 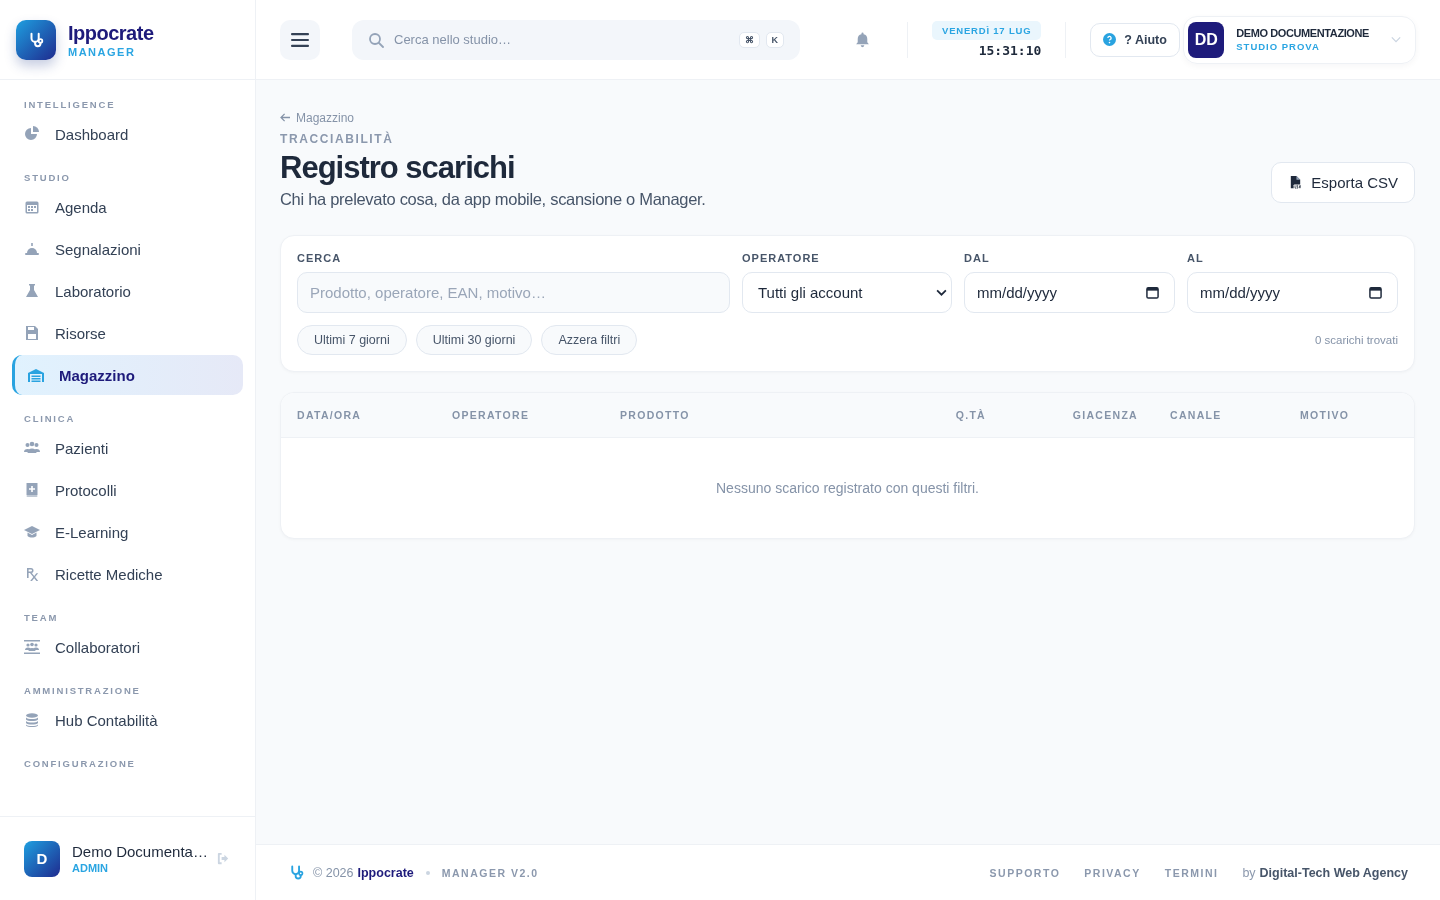 I want to click on logout-icon, so click(x=223, y=858).